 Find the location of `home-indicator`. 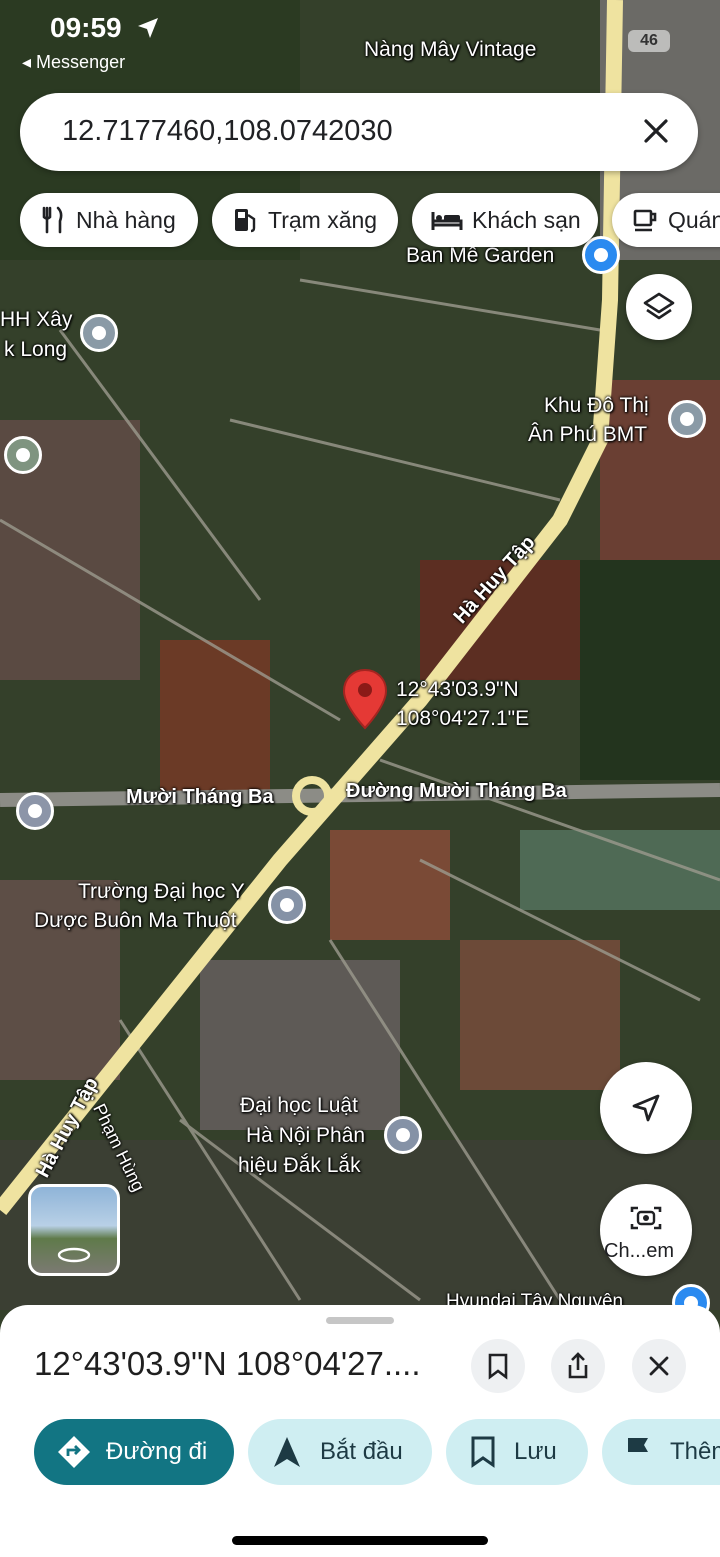

home-indicator is located at coordinates (360, 1540).